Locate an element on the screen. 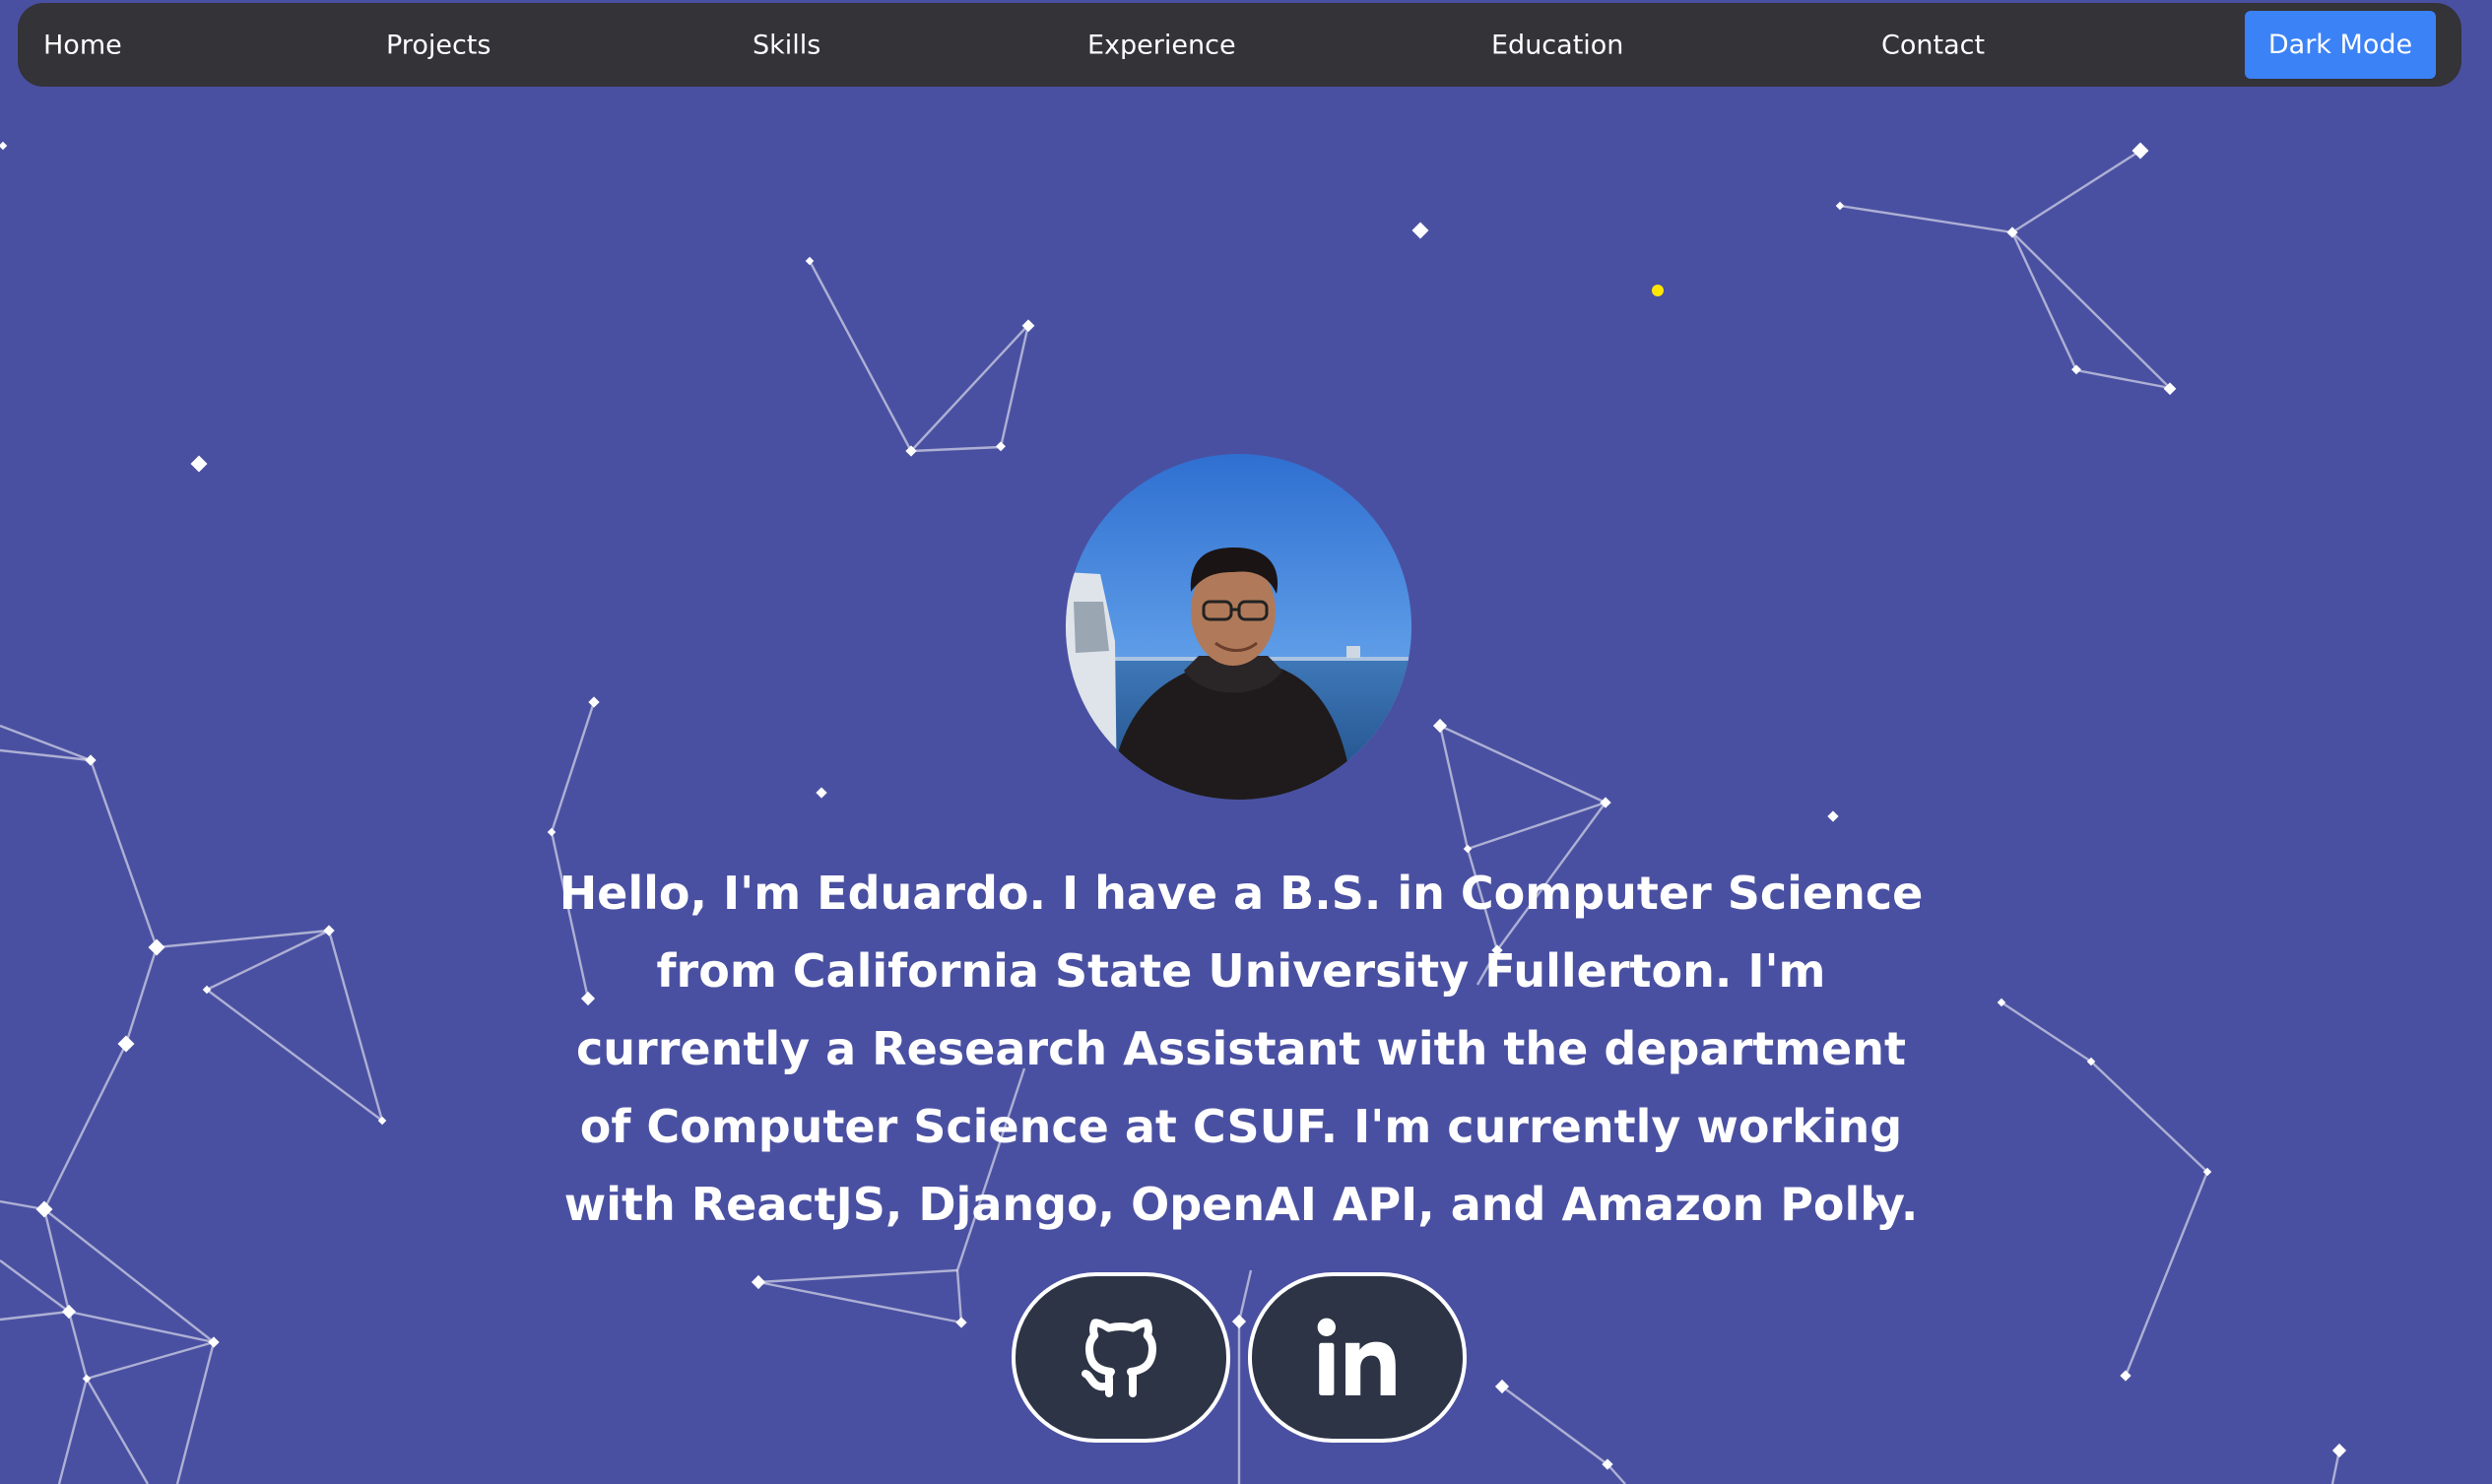 Image resolution: width=2492 pixels, height=1484 pixels. profile-photo-icon is located at coordinates (1238, 627).